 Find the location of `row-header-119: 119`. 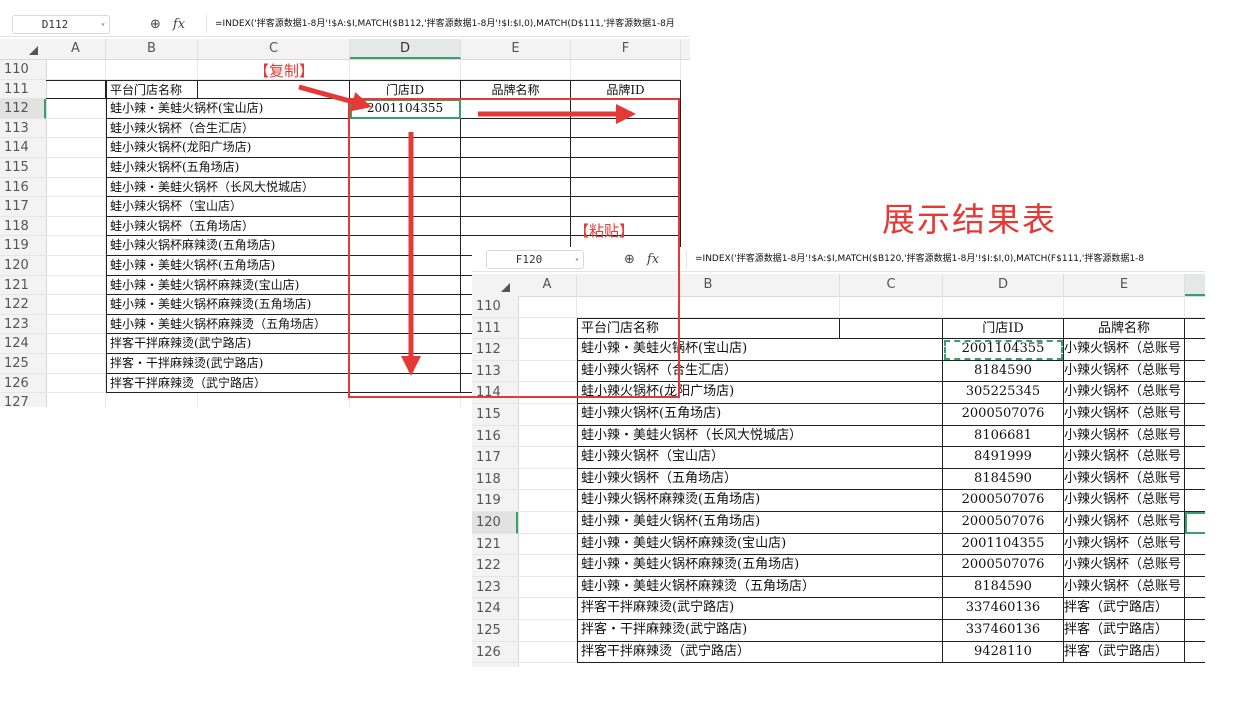

row-header-119: 119 is located at coordinates (23, 246).